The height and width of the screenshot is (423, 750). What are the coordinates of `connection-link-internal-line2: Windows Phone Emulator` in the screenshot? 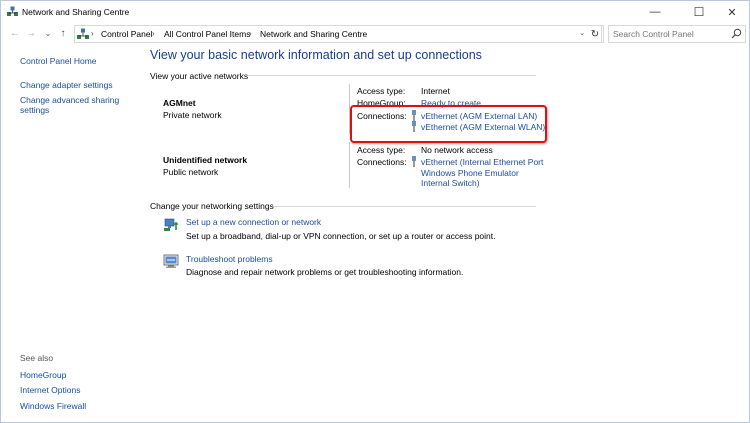 It's located at (470, 173).